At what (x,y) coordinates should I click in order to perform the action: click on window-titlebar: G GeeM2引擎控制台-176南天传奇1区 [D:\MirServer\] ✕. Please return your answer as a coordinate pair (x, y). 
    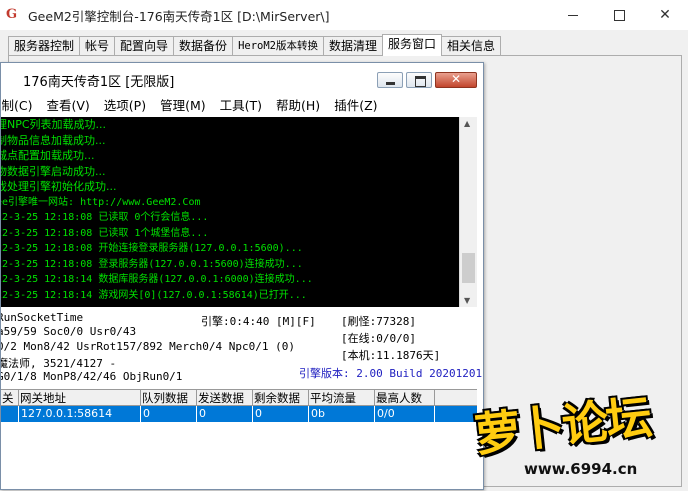
    Looking at the image, I should click on (344, 15).